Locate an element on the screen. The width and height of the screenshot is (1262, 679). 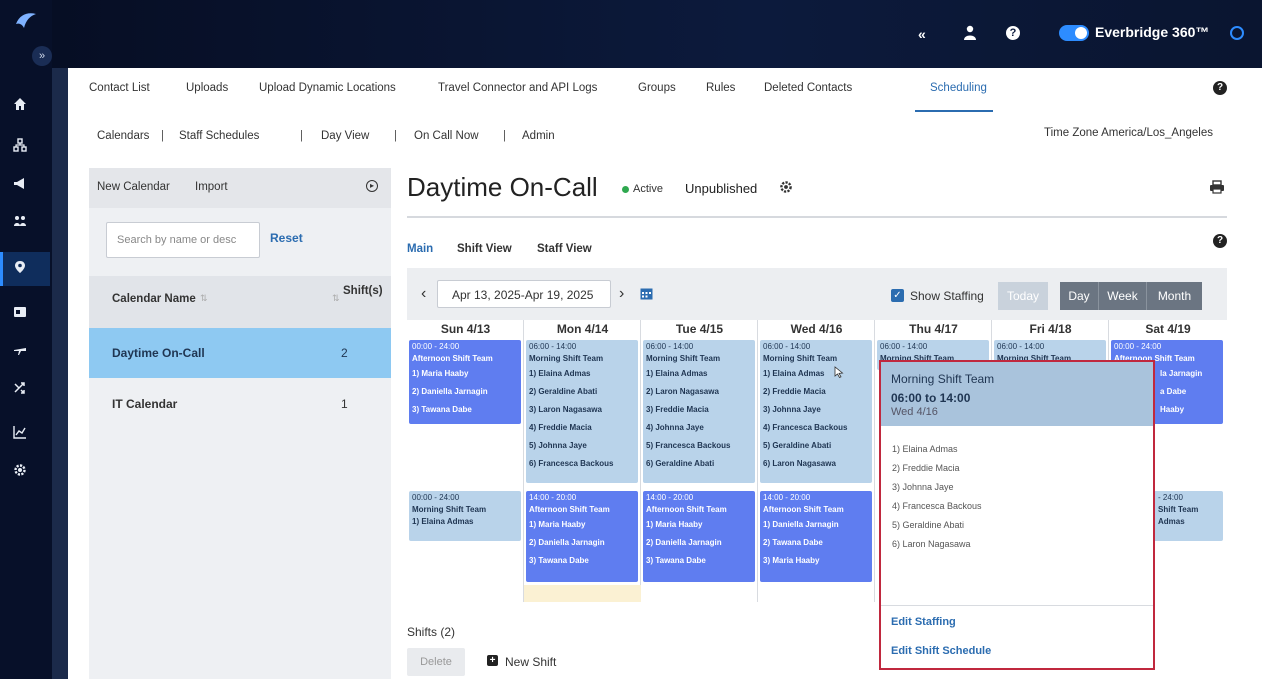
toggle-switch is located at coordinates (1074, 33).